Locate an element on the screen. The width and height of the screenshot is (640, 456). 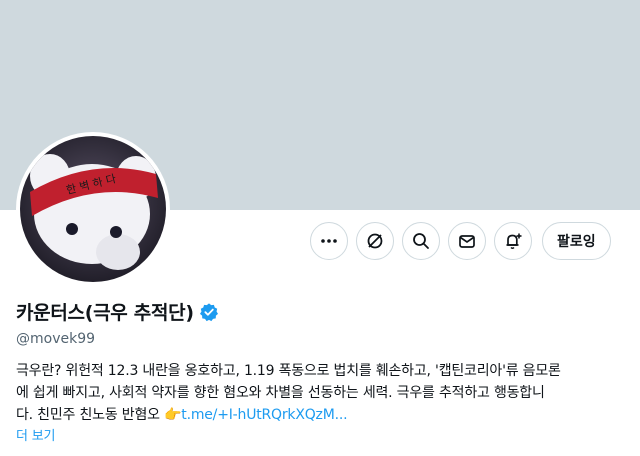
bio-line-3-text: 다. 친민주 친노동 반혐오 is located at coordinates (90, 415).